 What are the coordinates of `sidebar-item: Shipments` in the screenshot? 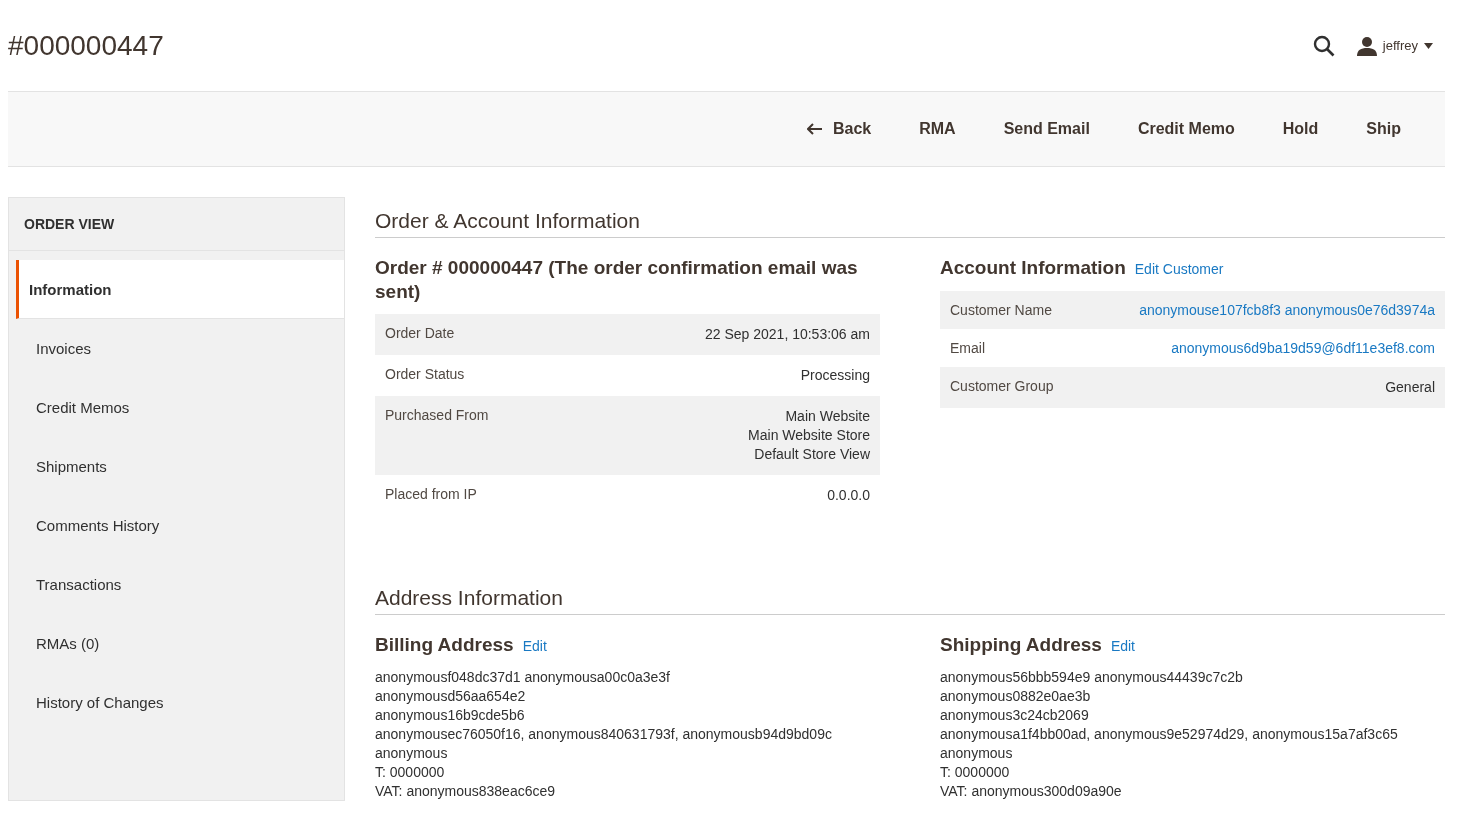 It's located at (180, 466).